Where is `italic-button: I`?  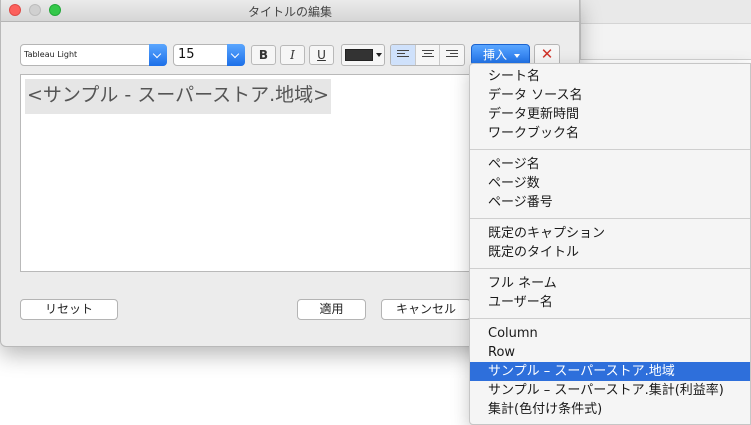
italic-button: I is located at coordinates (292, 55).